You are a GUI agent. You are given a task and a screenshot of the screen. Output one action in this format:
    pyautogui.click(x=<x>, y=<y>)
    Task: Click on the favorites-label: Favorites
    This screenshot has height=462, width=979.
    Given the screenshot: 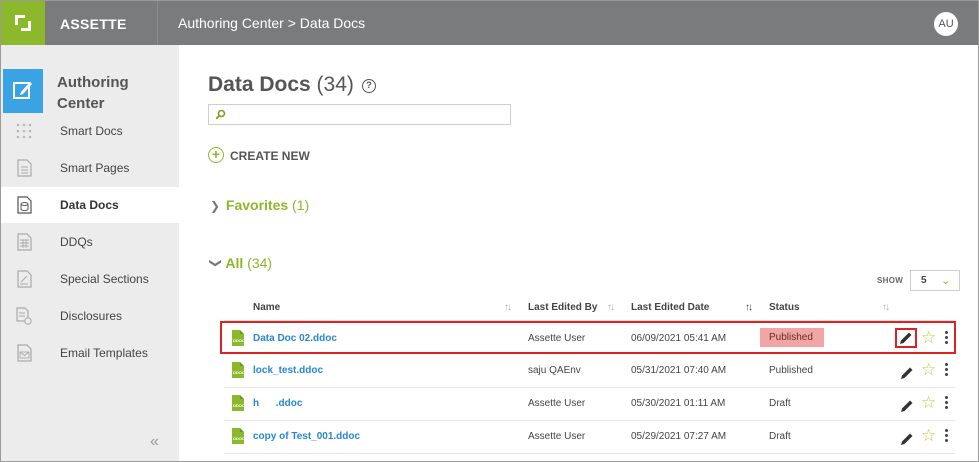 What is the action you would take?
    pyautogui.click(x=257, y=205)
    